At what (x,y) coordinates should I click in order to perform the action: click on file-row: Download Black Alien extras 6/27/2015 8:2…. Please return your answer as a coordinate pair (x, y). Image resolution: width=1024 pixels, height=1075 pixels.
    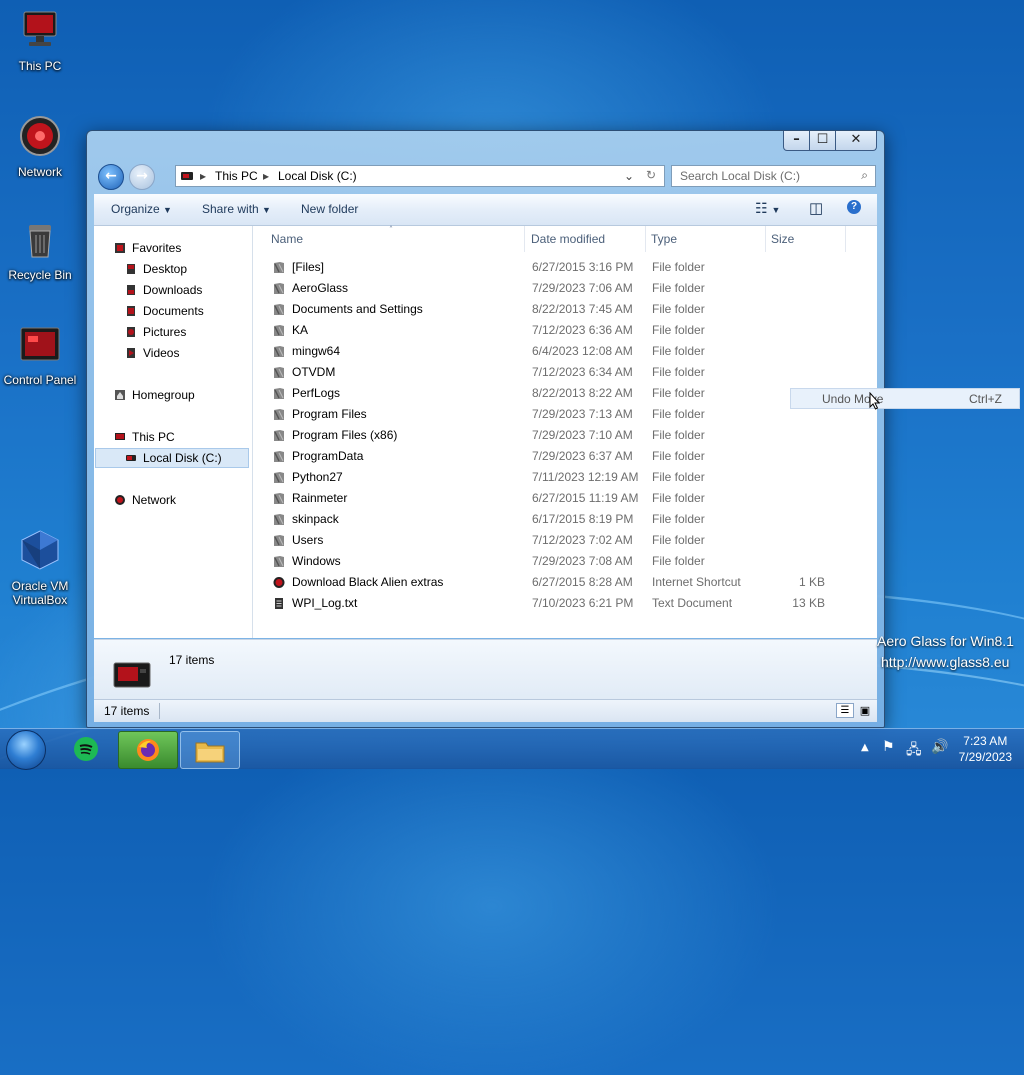
    Looking at the image, I should click on (553, 582).